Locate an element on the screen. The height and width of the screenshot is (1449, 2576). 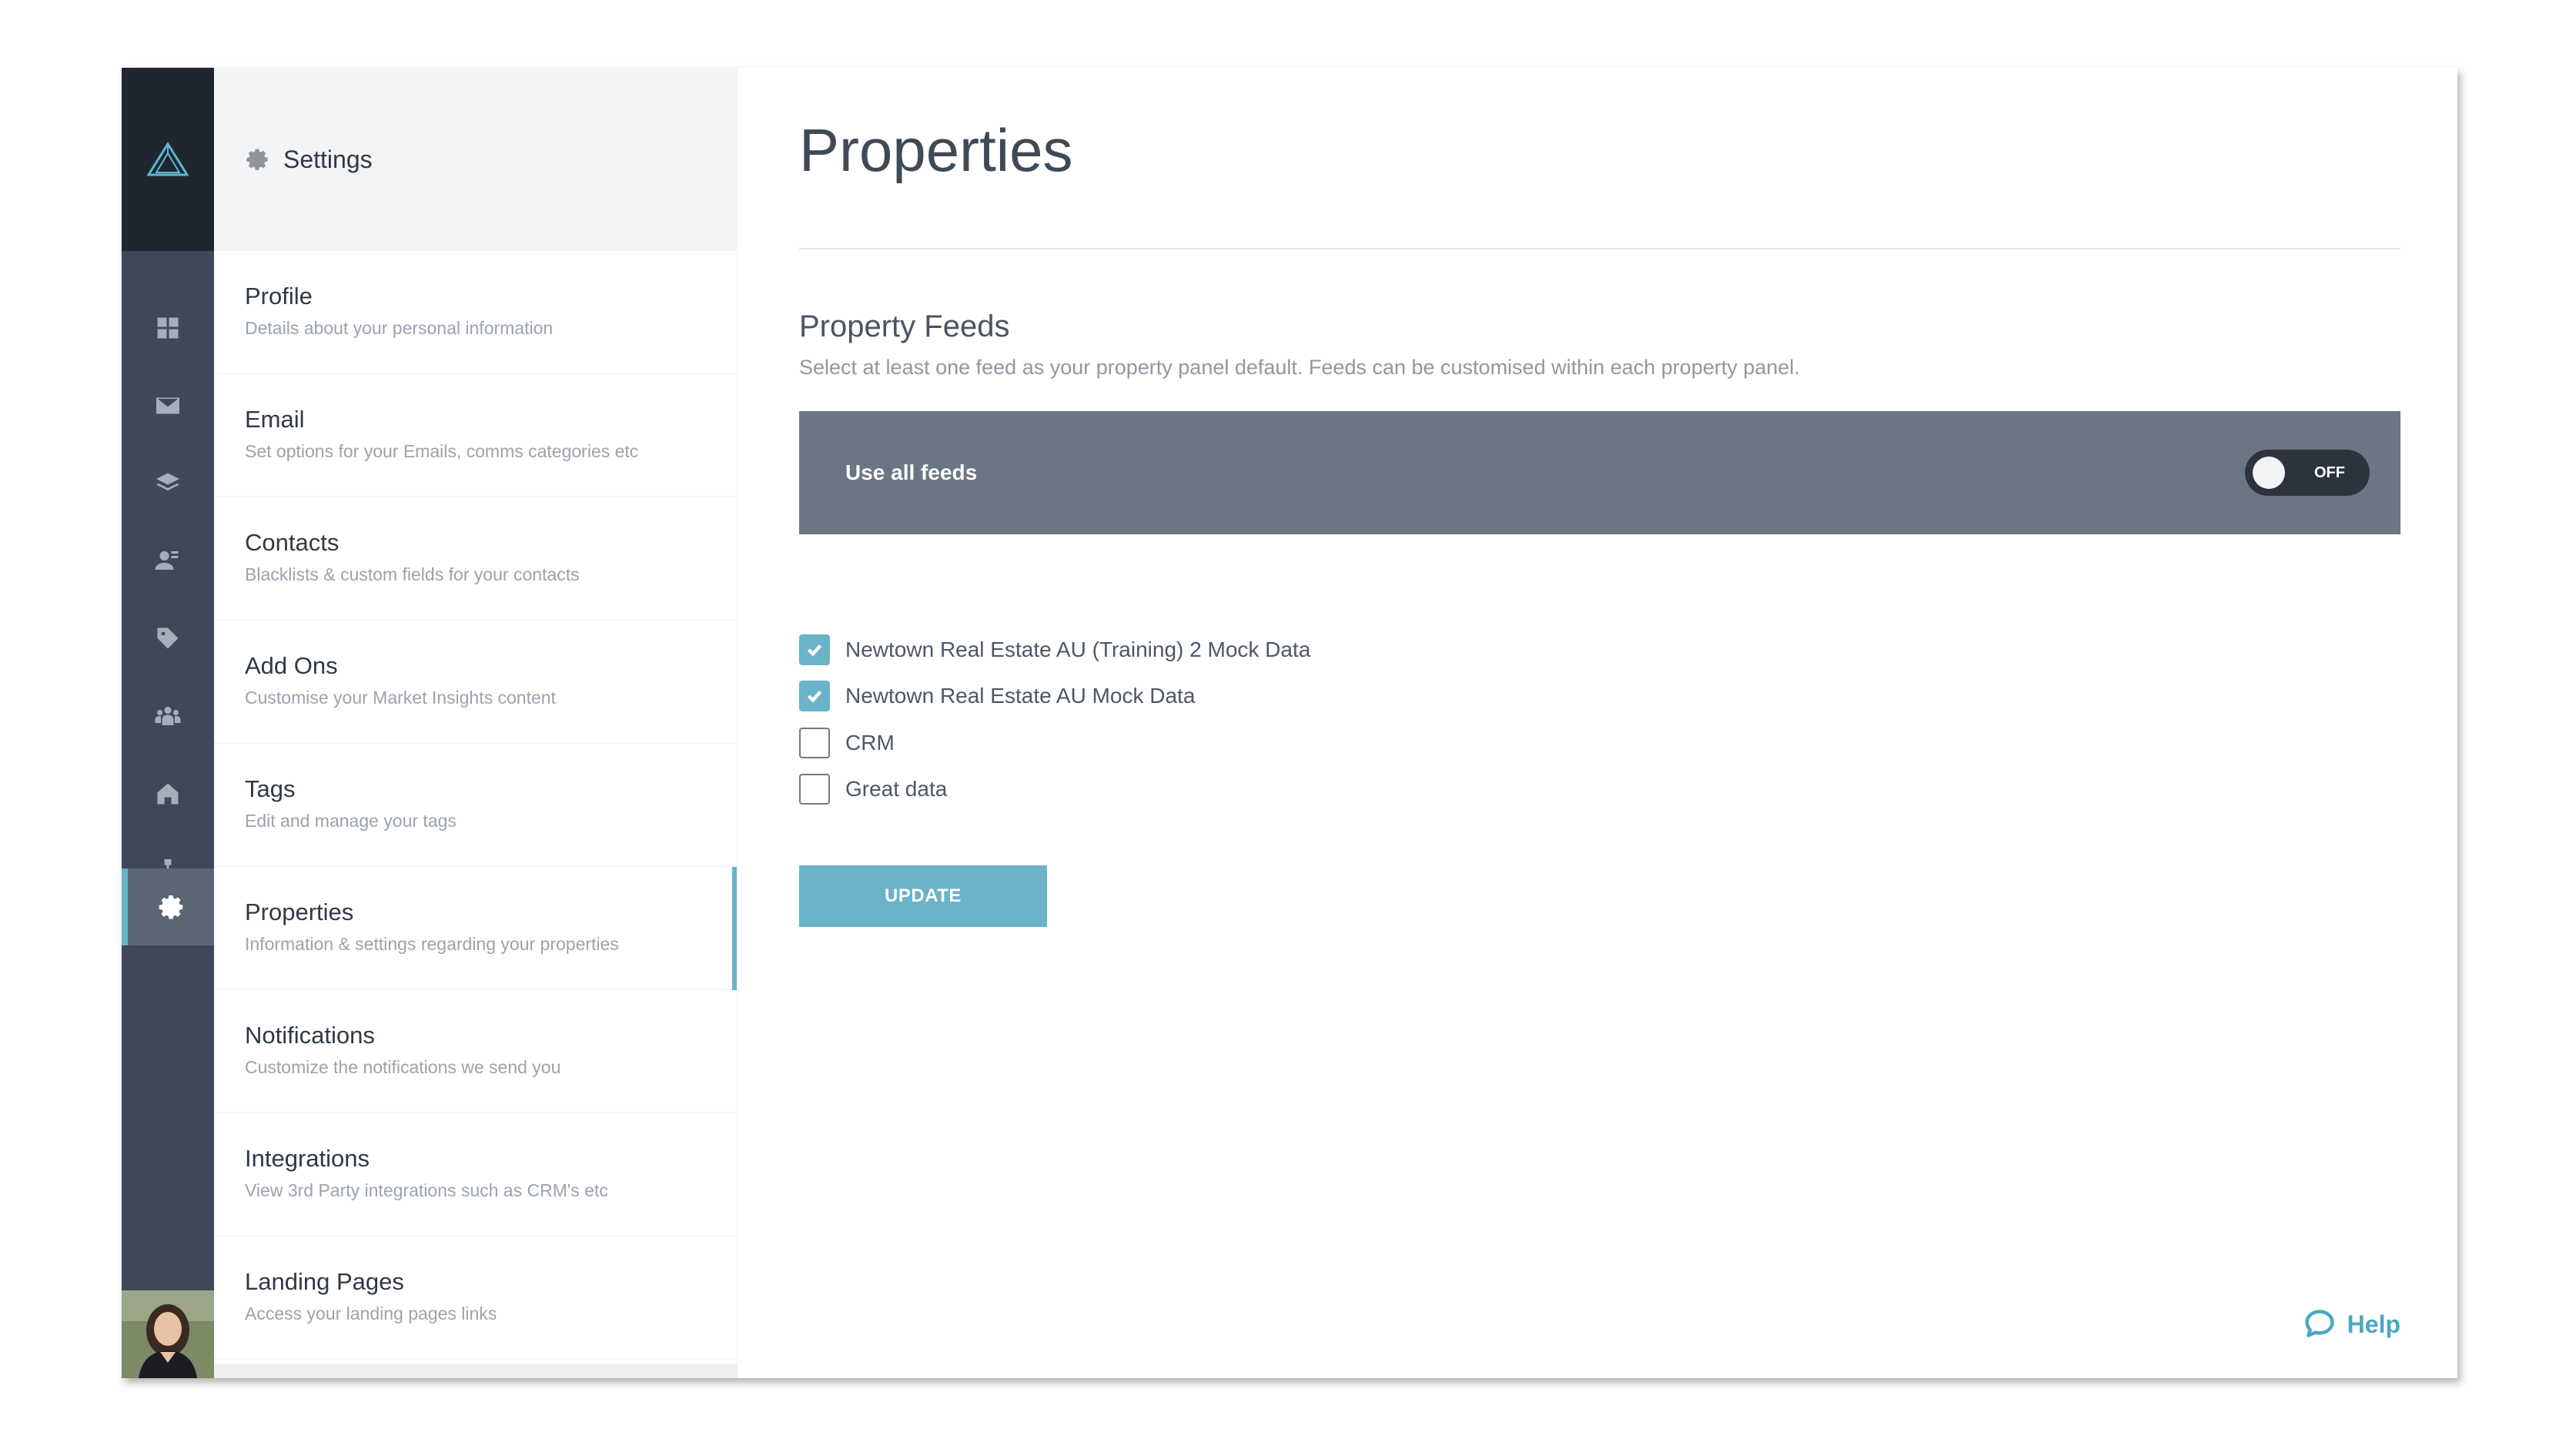
page-title: Properties is located at coordinates (936, 150).